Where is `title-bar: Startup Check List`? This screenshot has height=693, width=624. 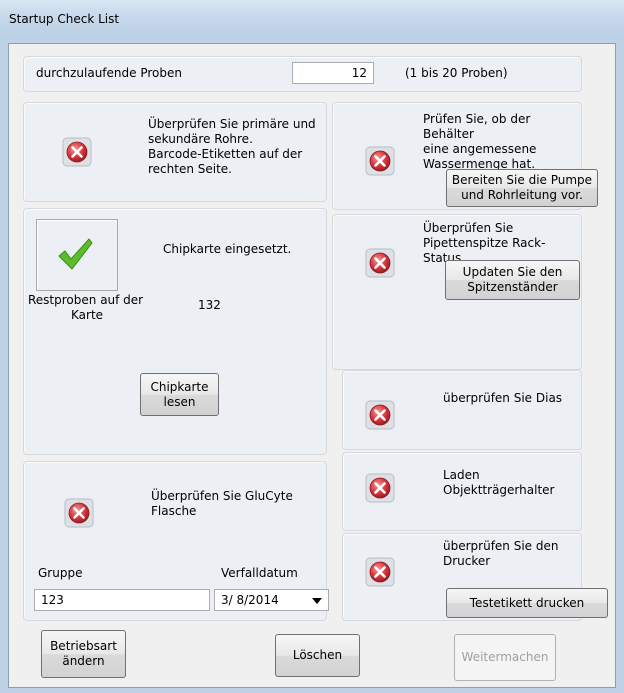 title-bar: Startup Check List is located at coordinates (312, 20).